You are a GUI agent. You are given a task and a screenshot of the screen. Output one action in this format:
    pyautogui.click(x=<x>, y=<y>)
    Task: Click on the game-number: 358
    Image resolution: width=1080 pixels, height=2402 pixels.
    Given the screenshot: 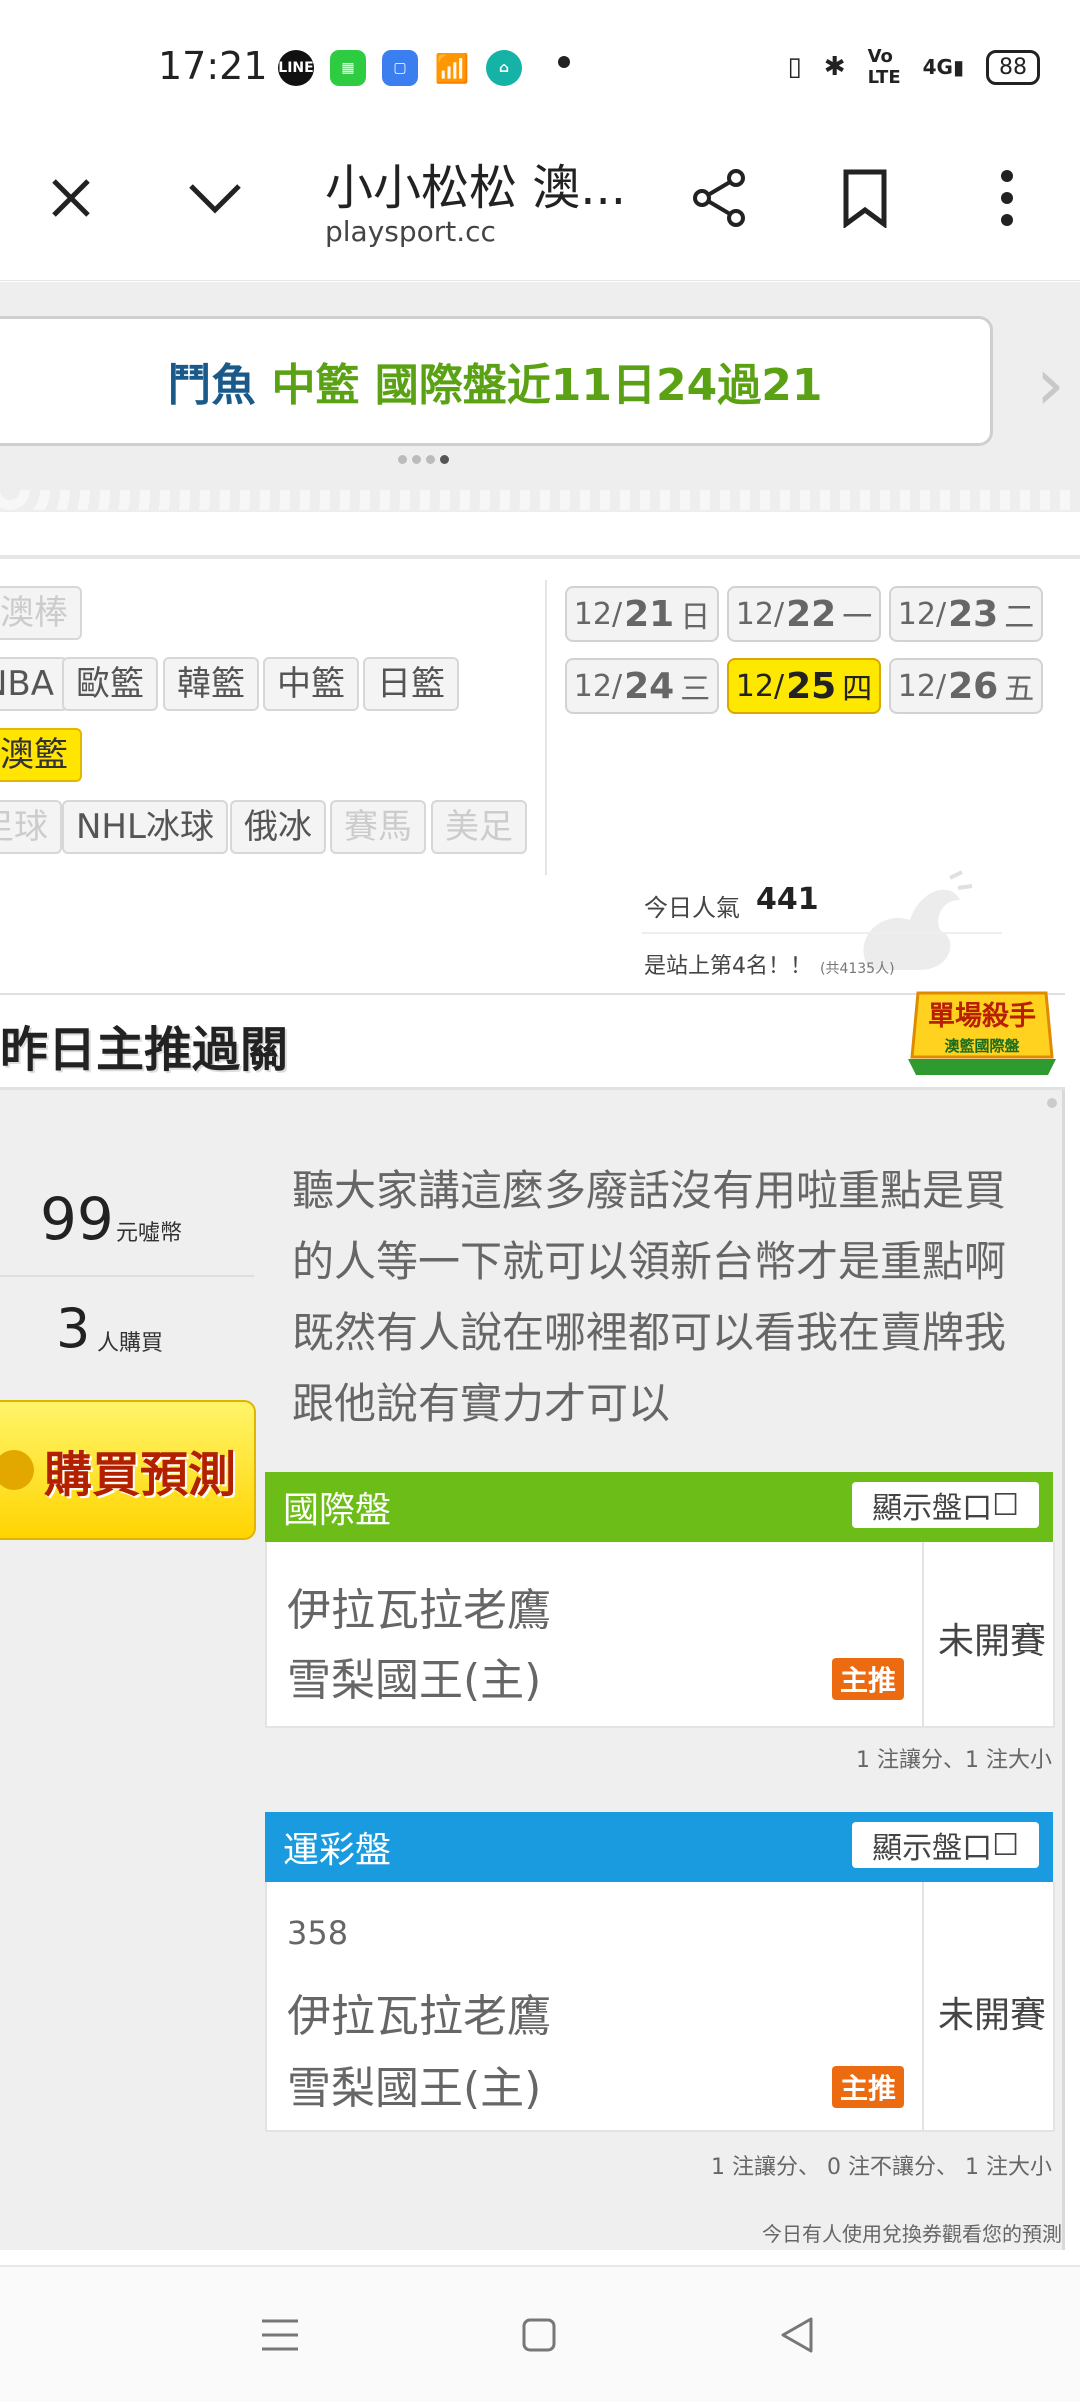 What is the action you would take?
    pyautogui.click(x=318, y=1933)
    